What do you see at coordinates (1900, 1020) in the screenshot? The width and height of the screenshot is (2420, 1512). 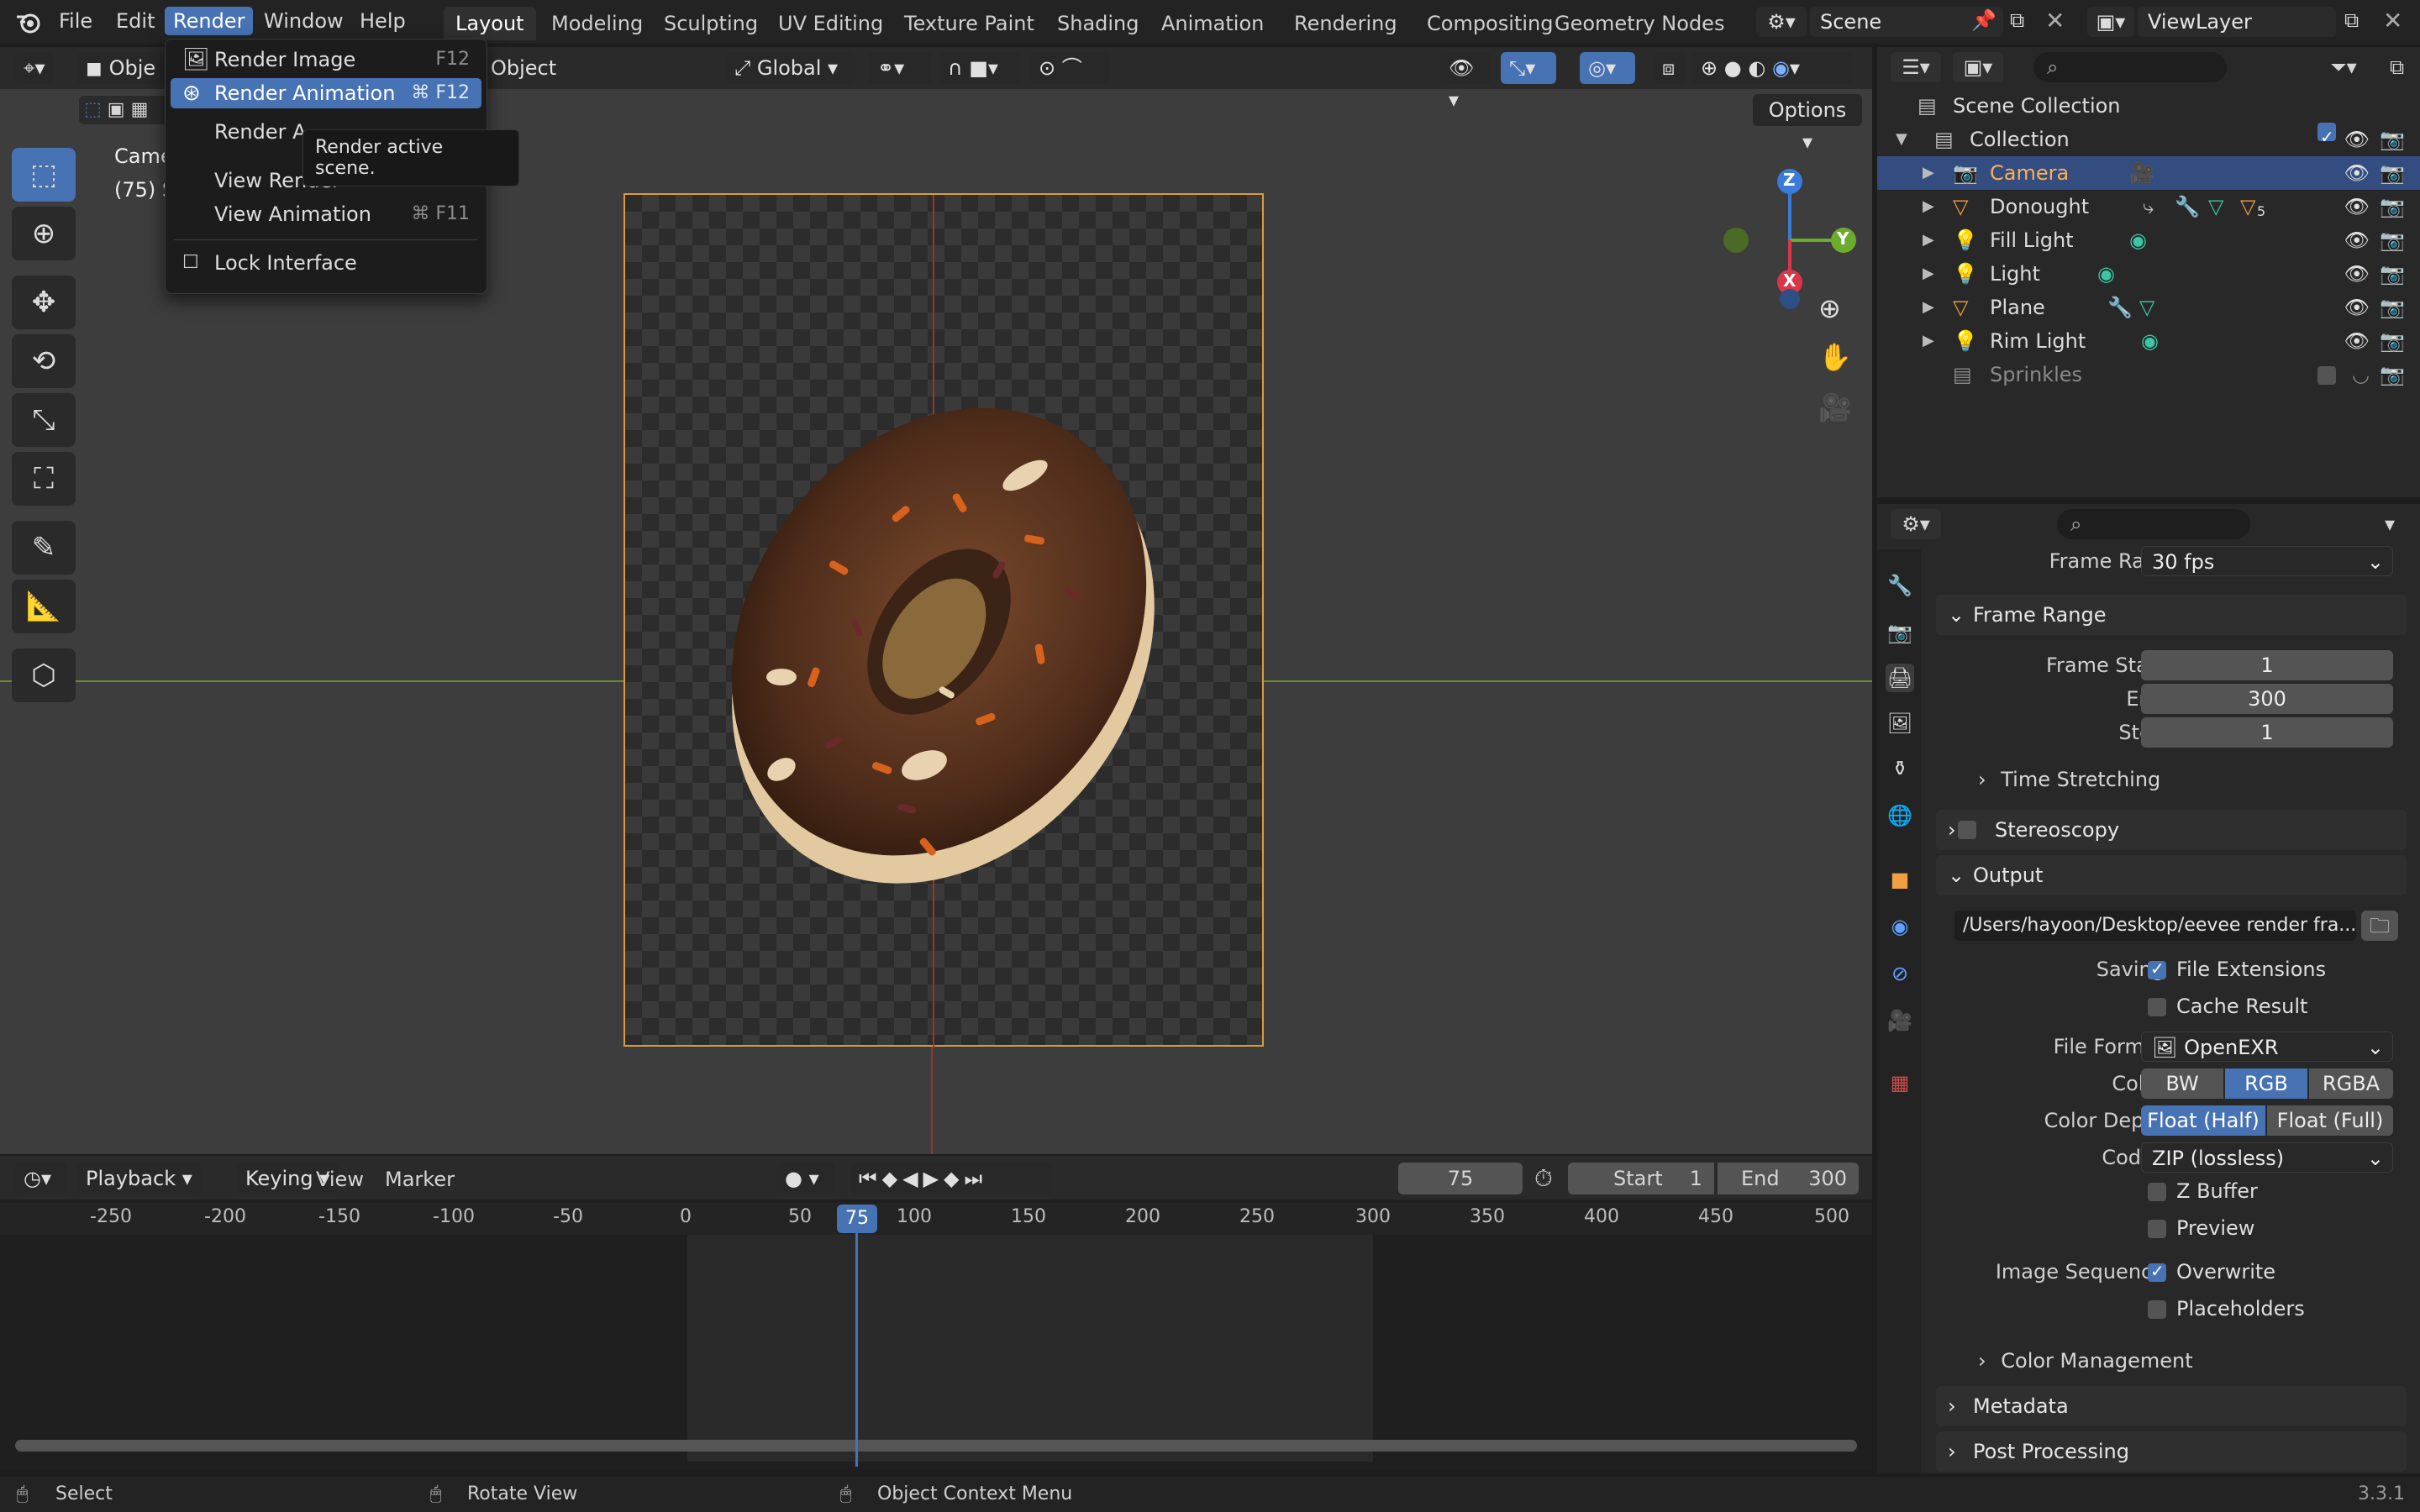 I see `camera-data-tab-icon: 🎥` at bounding box center [1900, 1020].